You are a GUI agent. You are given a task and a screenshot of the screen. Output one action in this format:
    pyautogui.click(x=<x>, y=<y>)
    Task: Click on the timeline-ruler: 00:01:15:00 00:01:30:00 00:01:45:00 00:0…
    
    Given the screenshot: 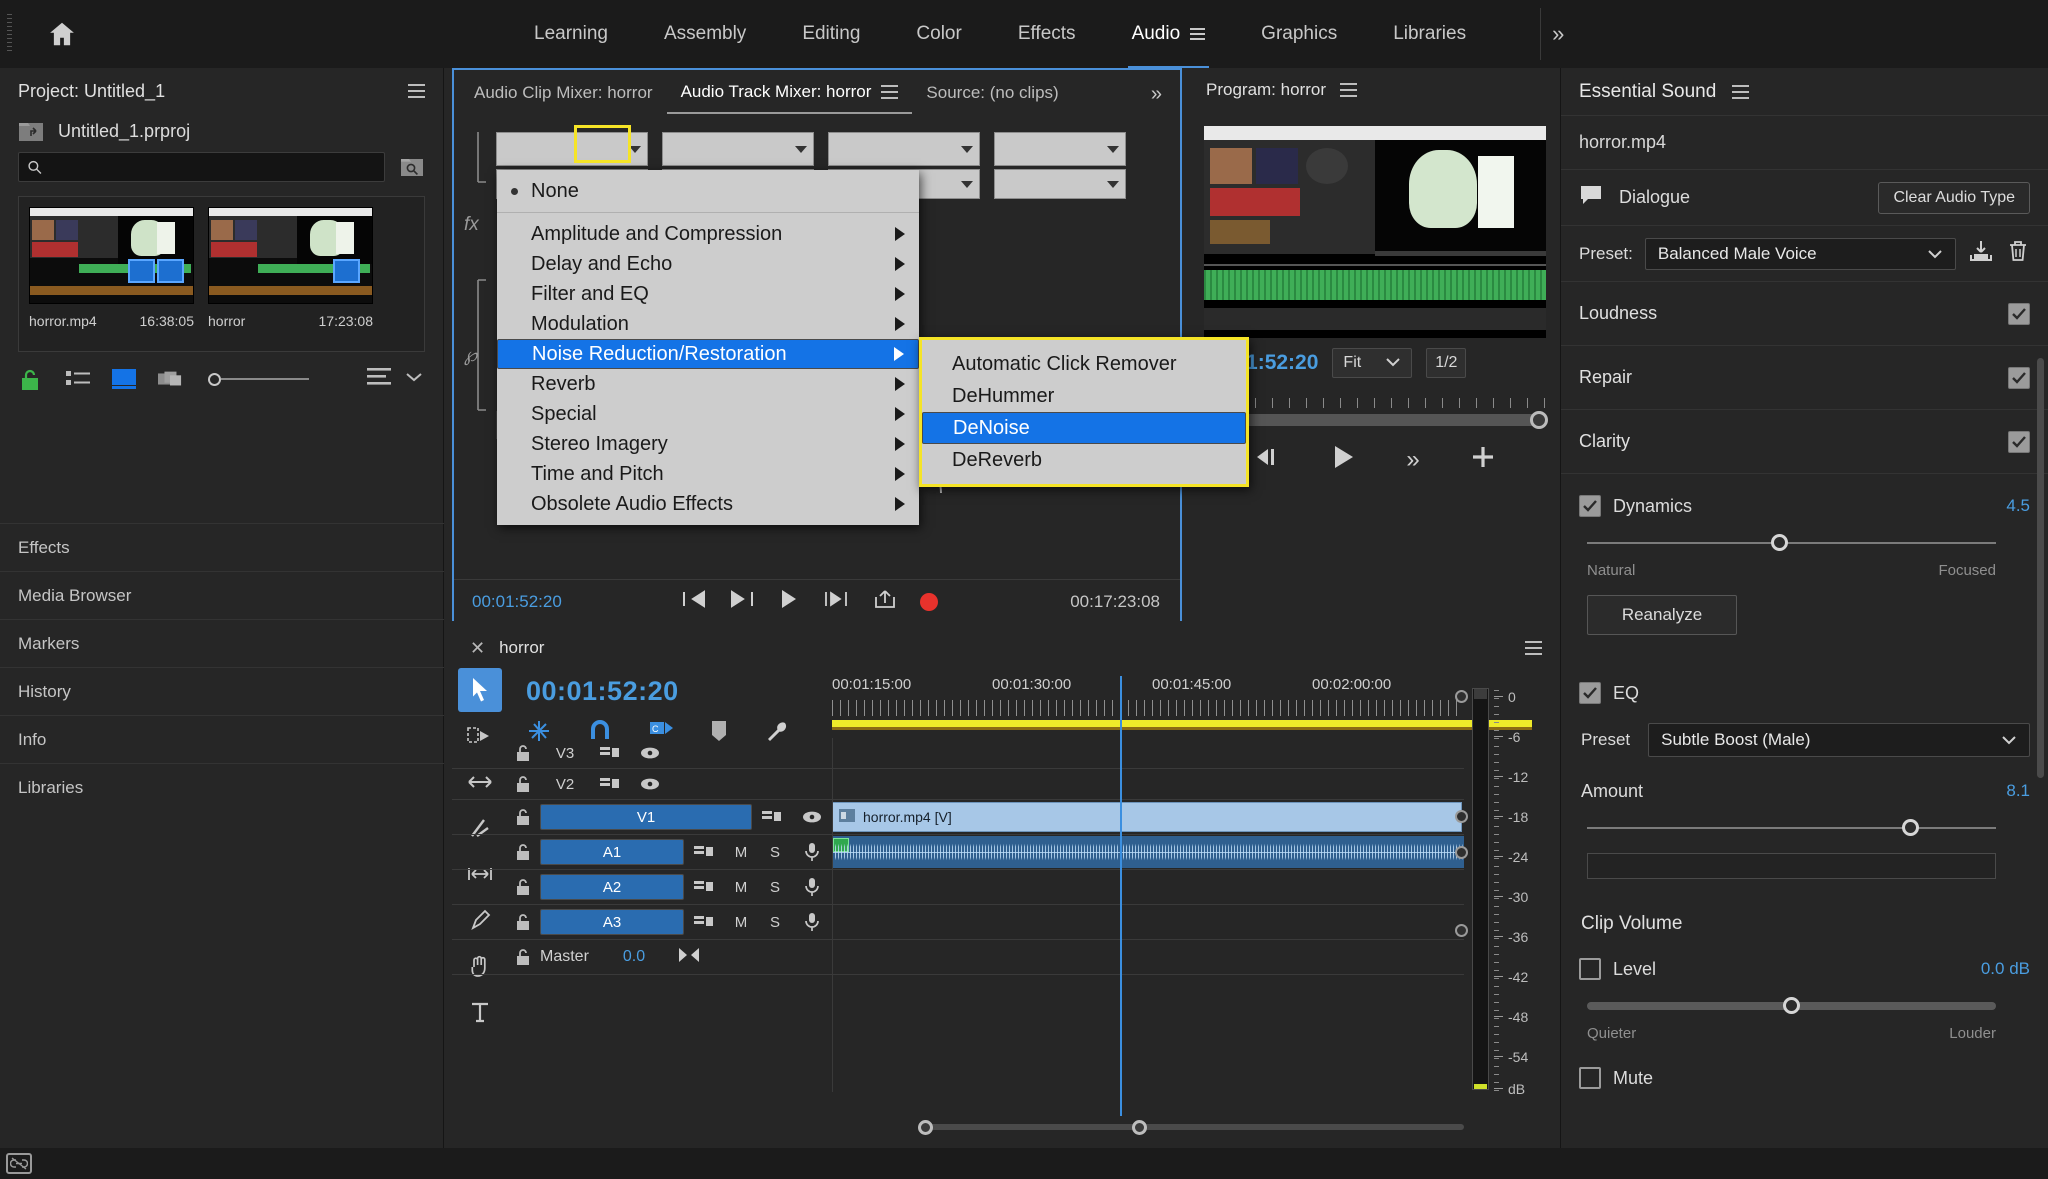 What is the action you would take?
    pyautogui.click(x=1148, y=698)
    